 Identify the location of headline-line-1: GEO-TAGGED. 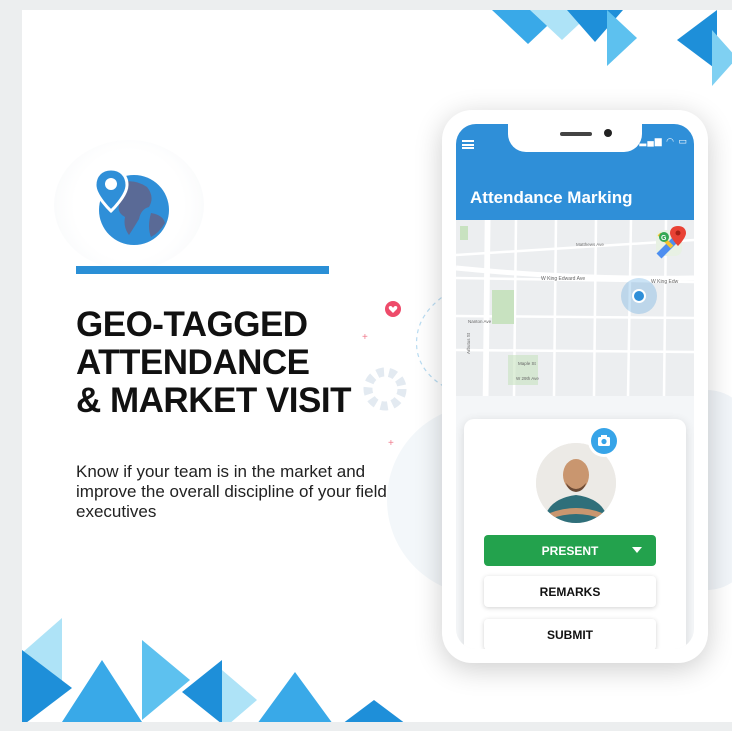
(192, 324).